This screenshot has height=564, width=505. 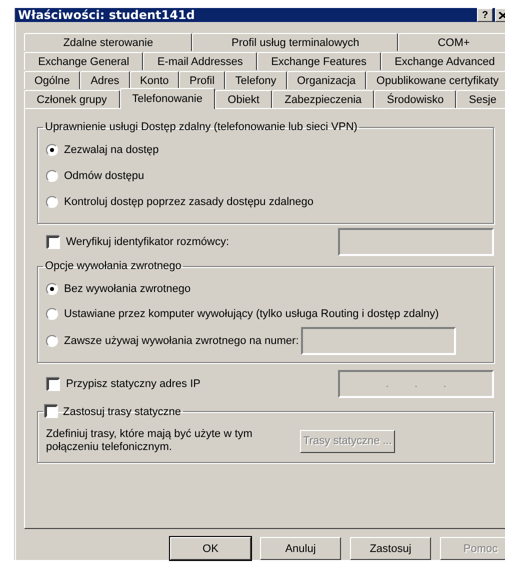 I want to click on checkbox-label: Zastosuj trasy statyczne, so click(x=122, y=412).